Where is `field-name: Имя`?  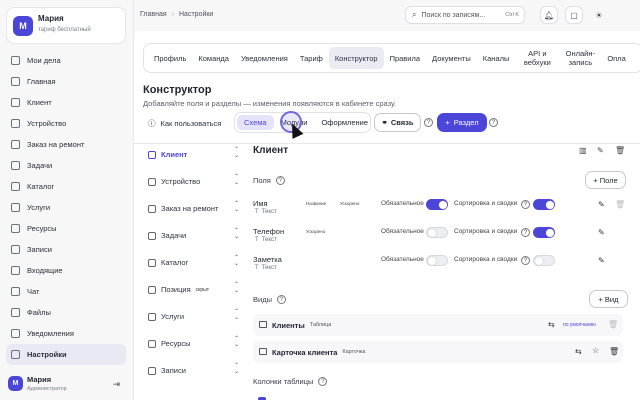
field-name: Имя is located at coordinates (260, 203).